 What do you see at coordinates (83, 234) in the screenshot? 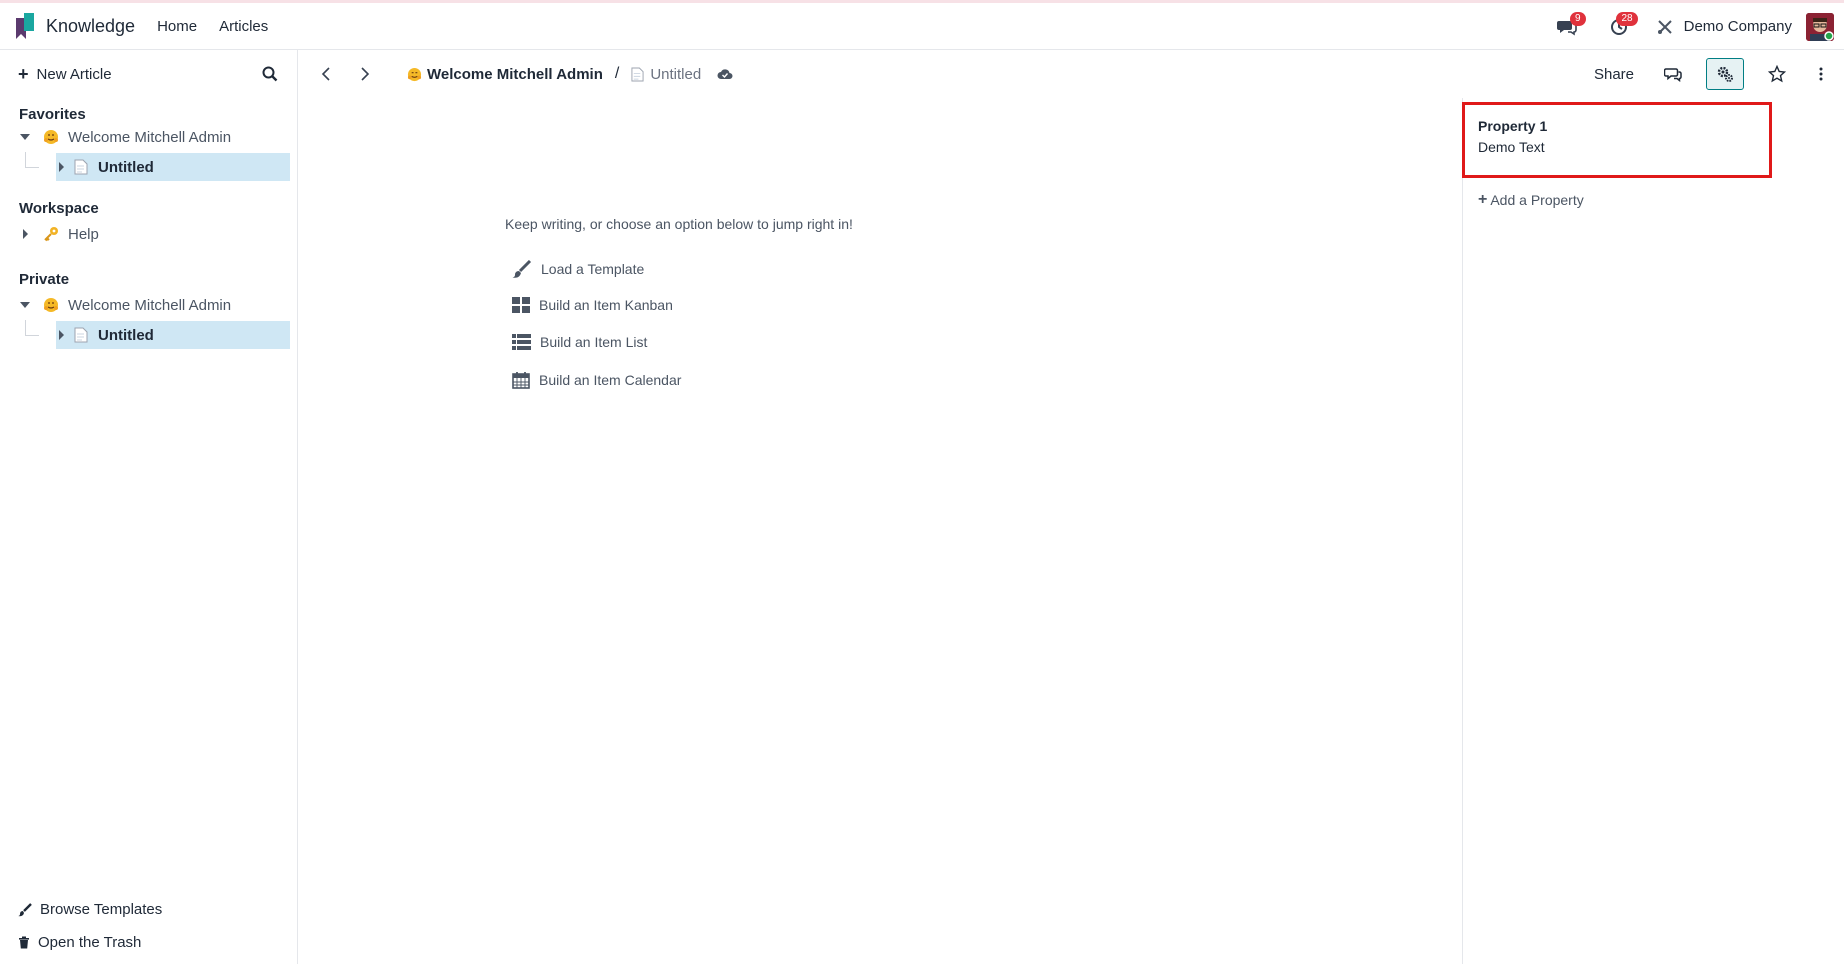
I see `workspace-item-help-label: Help` at bounding box center [83, 234].